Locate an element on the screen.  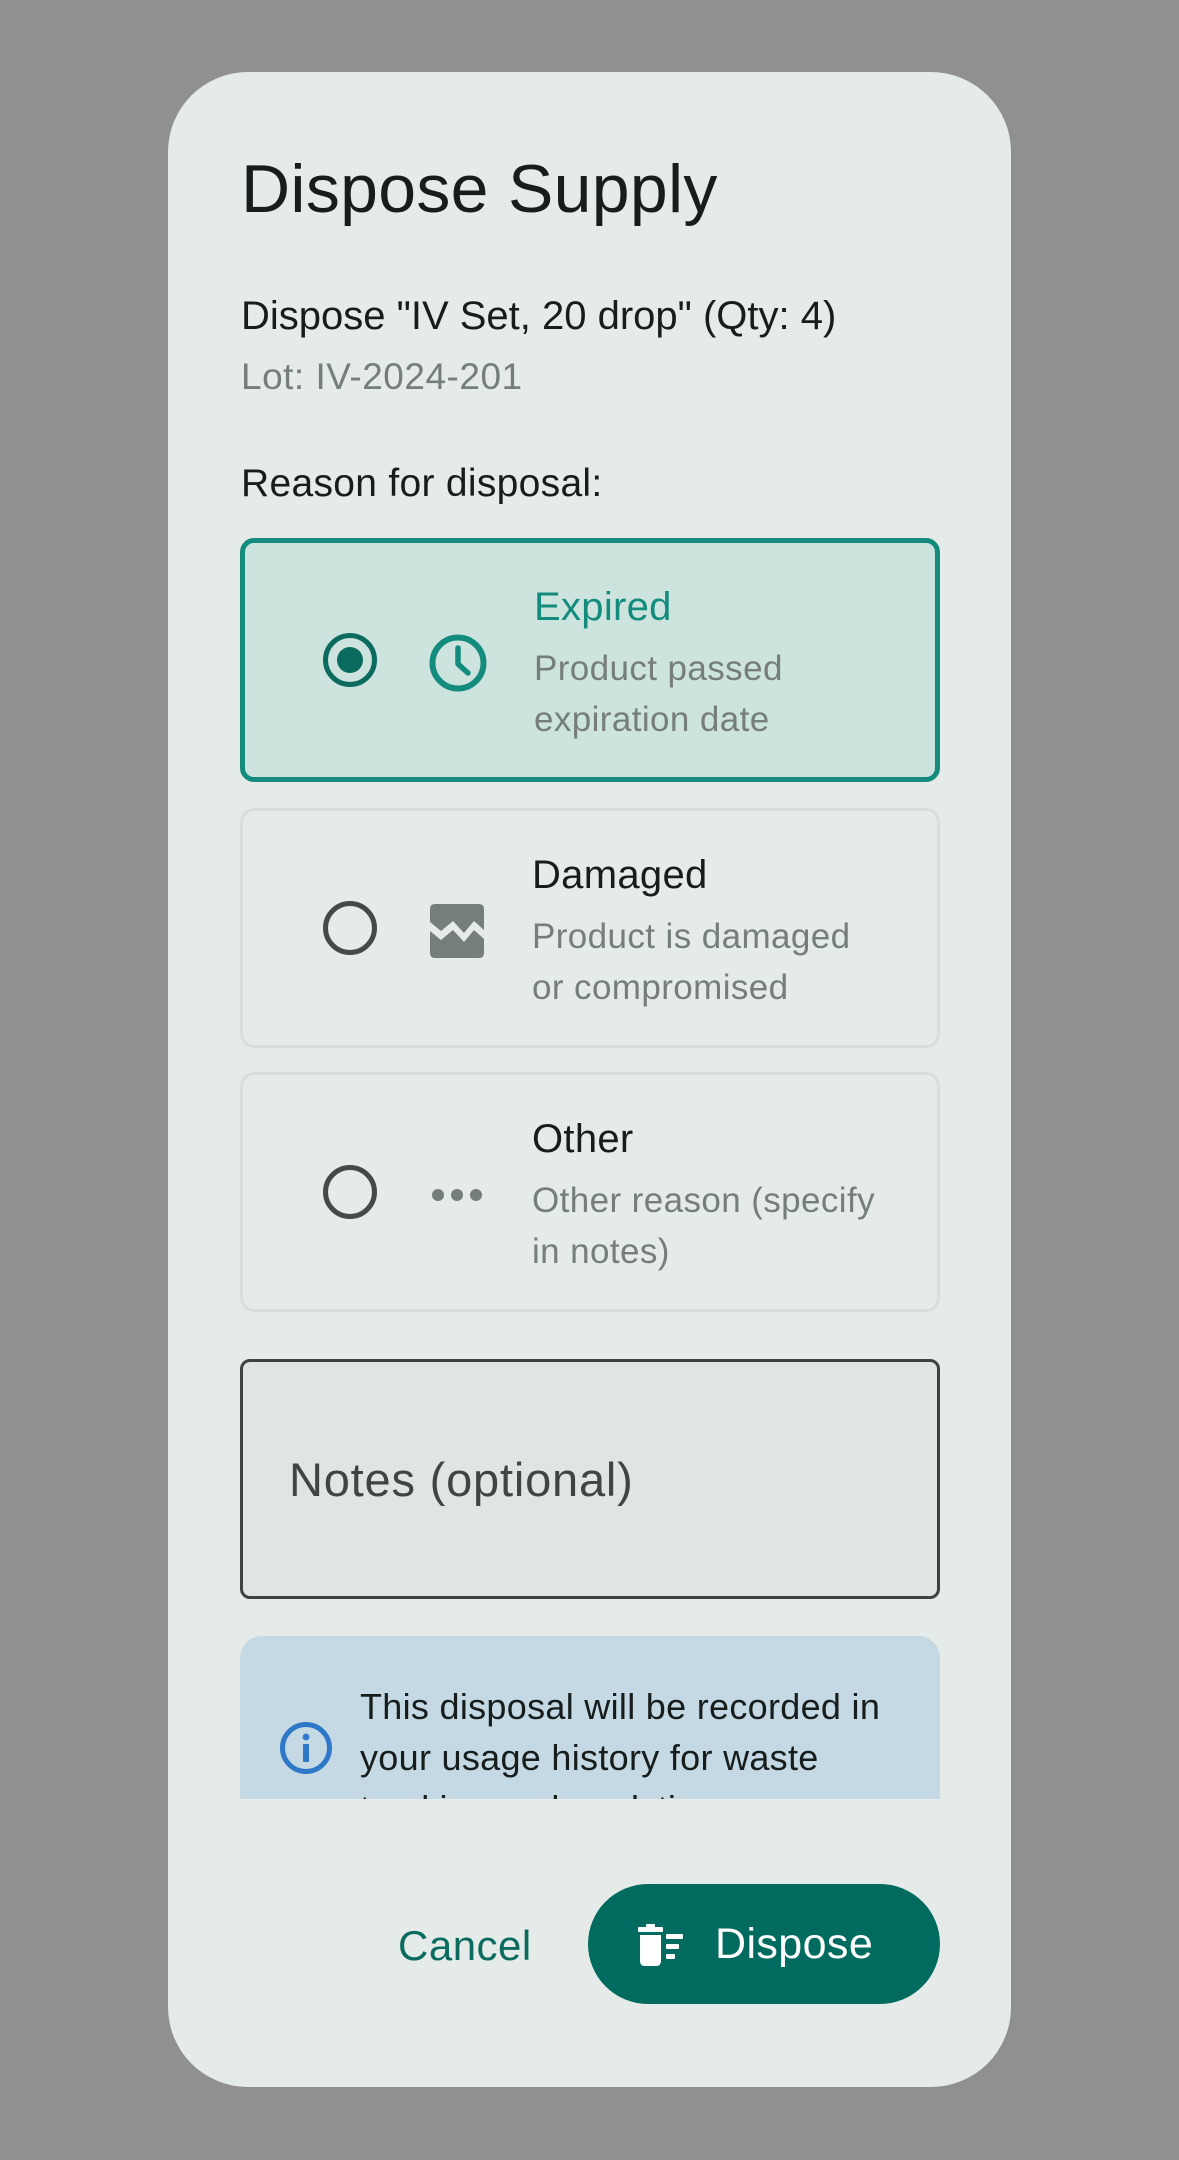
dispose-button: Dispose is located at coordinates (764, 1944).